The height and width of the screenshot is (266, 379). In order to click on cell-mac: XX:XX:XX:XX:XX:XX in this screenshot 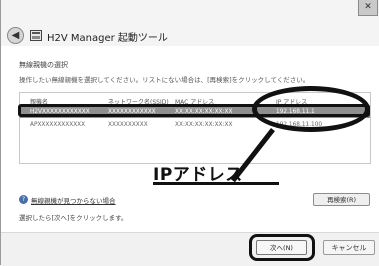, I will do `click(204, 125)`.